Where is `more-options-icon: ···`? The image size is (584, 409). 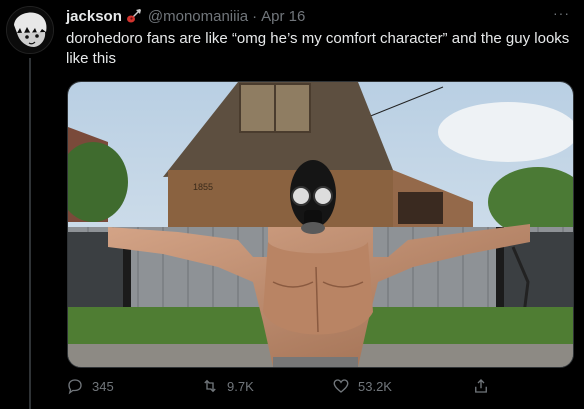
more-options-icon: ··· is located at coordinates (561, 13).